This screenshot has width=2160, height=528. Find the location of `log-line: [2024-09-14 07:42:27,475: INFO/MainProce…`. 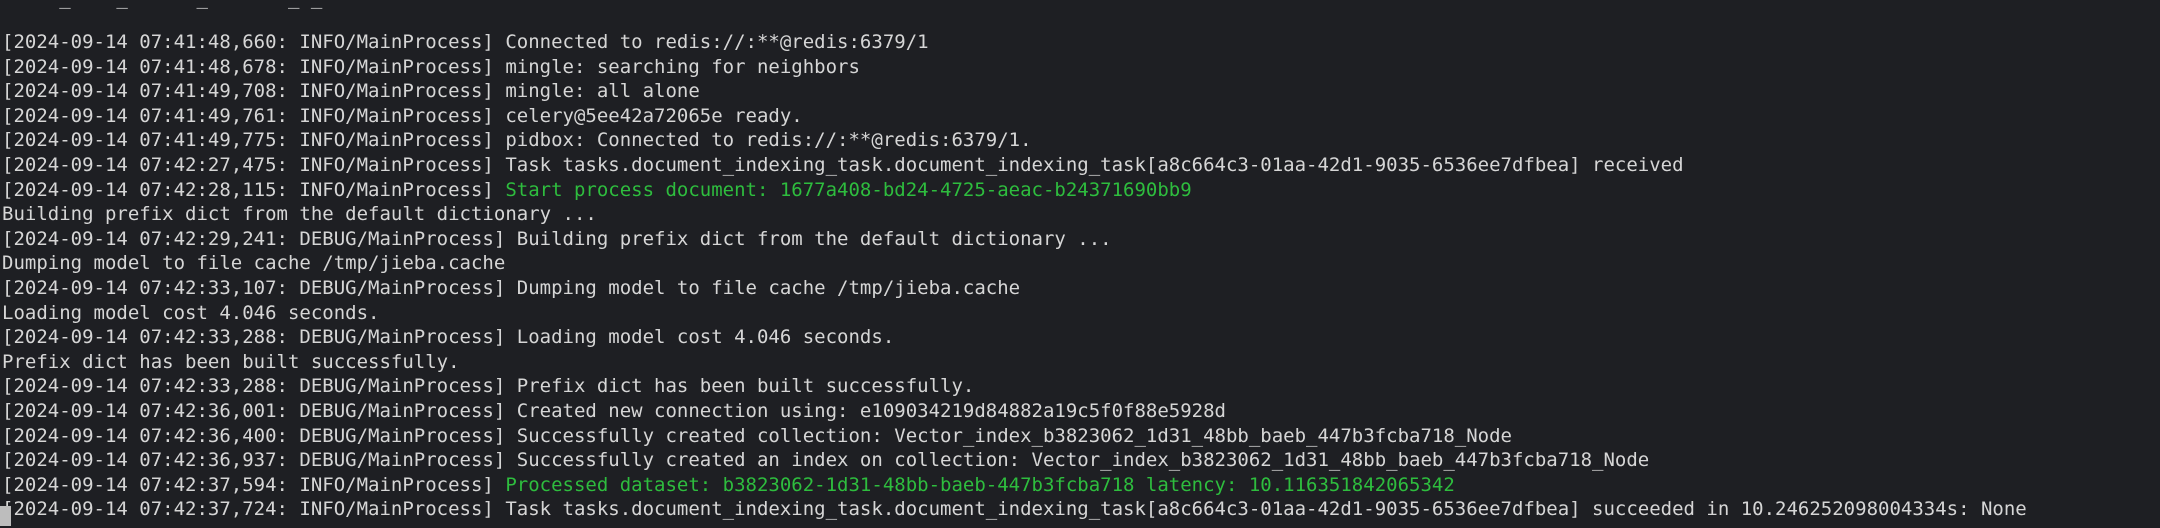

log-line: [2024-09-14 07:42:27,475: INFO/MainProce… is located at coordinates (1080, 165).